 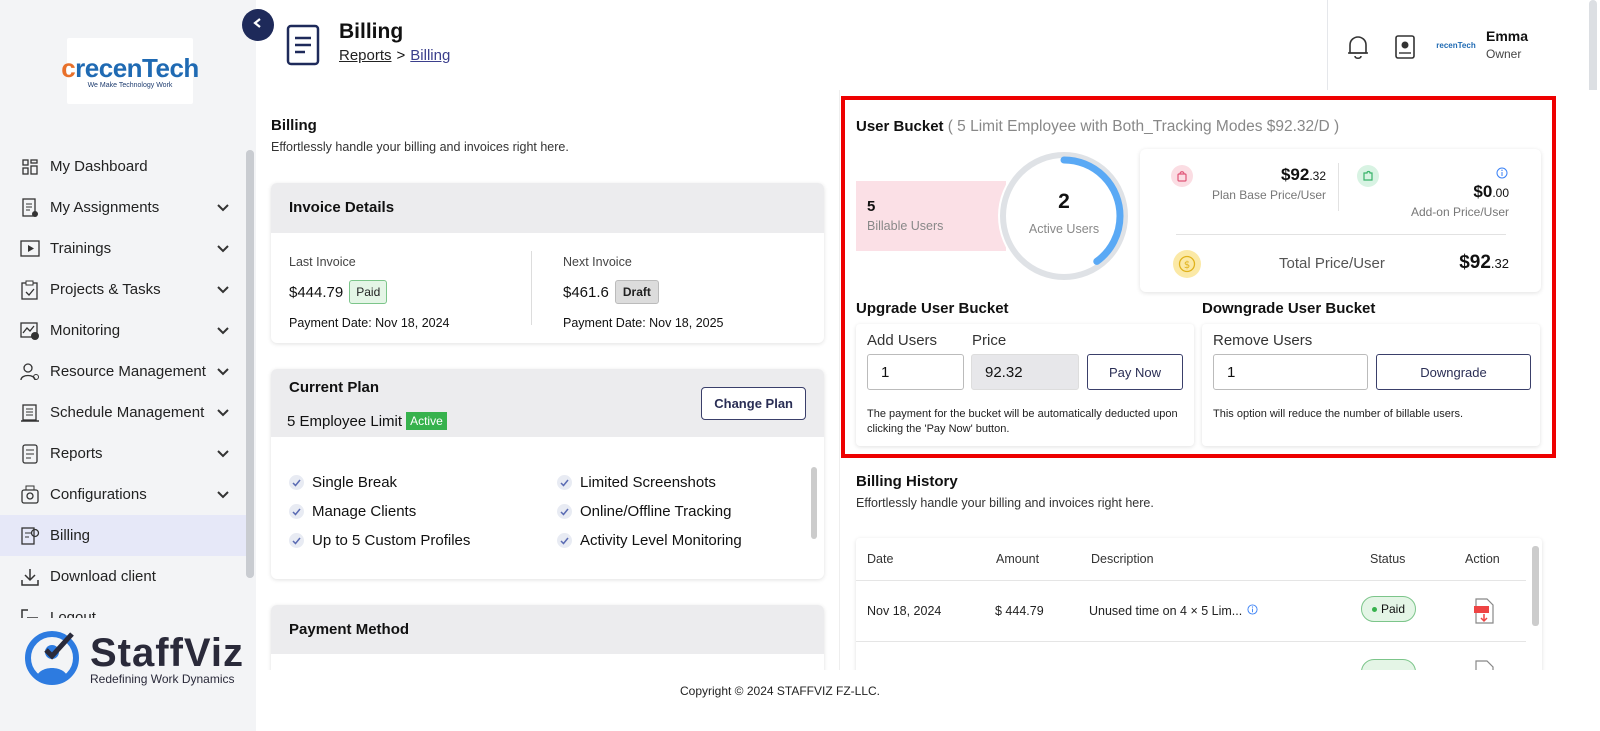 I want to click on sidebar-item-resource-management: Resource Management, so click(x=125, y=371).